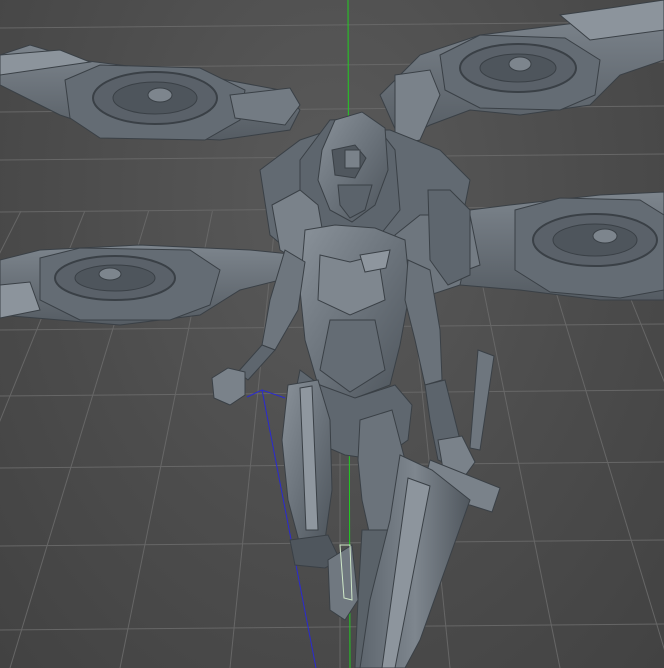 The width and height of the screenshot is (664, 668). What do you see at coordinates (150, 285) in the screenshot?
I see `drone-rotor-mid-left` at bounding box center [150, 285].